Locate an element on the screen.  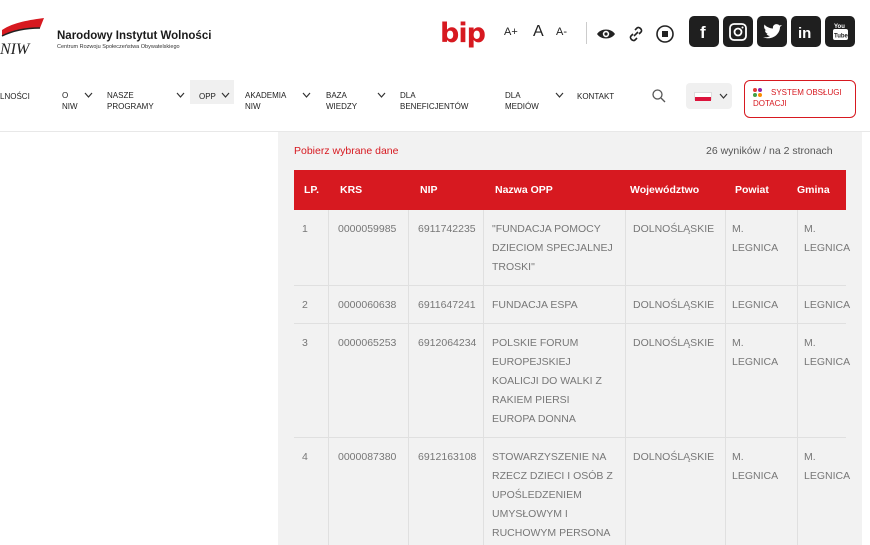
cell-name-line: UMYSŁOWYM I is located at coordinates (530, 514).